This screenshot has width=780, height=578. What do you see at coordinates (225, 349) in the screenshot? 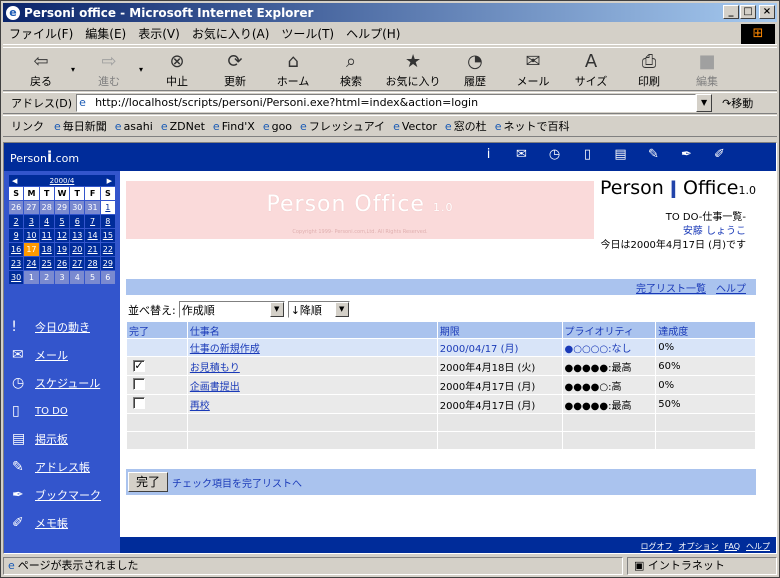
I see `new-task-link: 仕事の新規作成` at bounding box center [225, 349].